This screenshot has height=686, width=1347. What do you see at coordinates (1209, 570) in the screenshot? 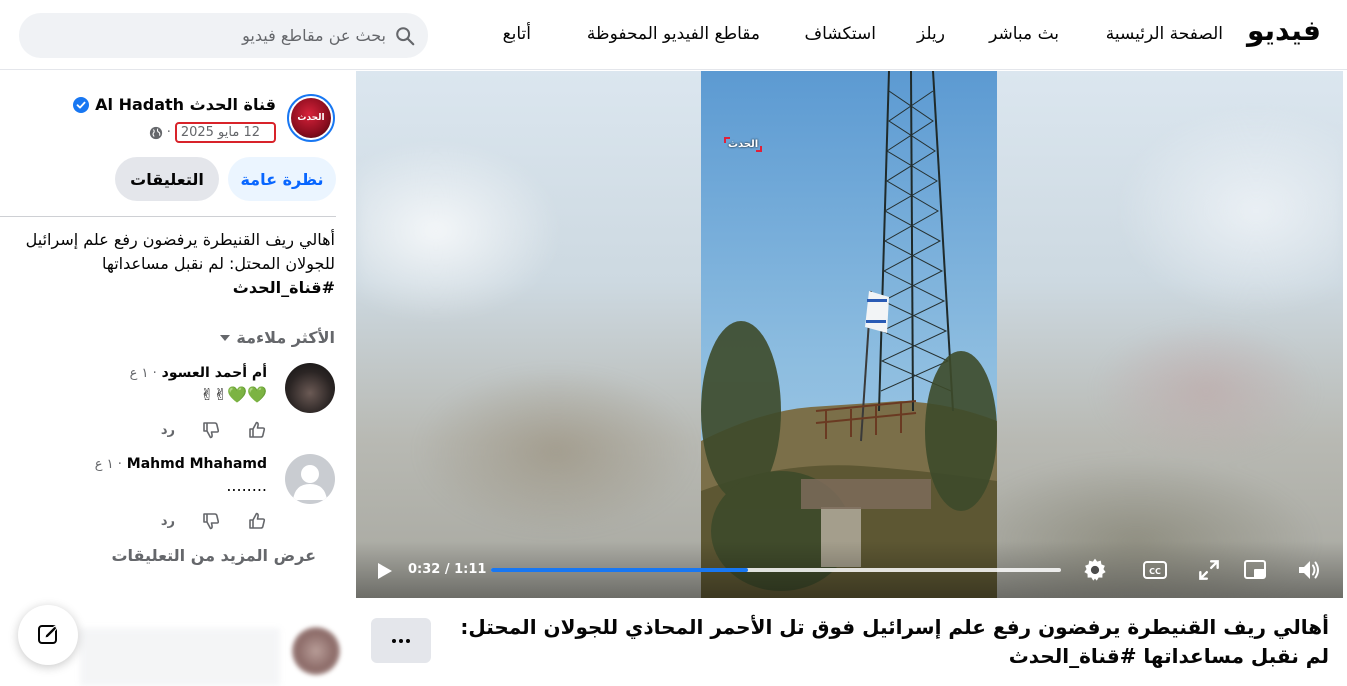
I see `fullscreen-icon` at bounding box center [1209, 570].